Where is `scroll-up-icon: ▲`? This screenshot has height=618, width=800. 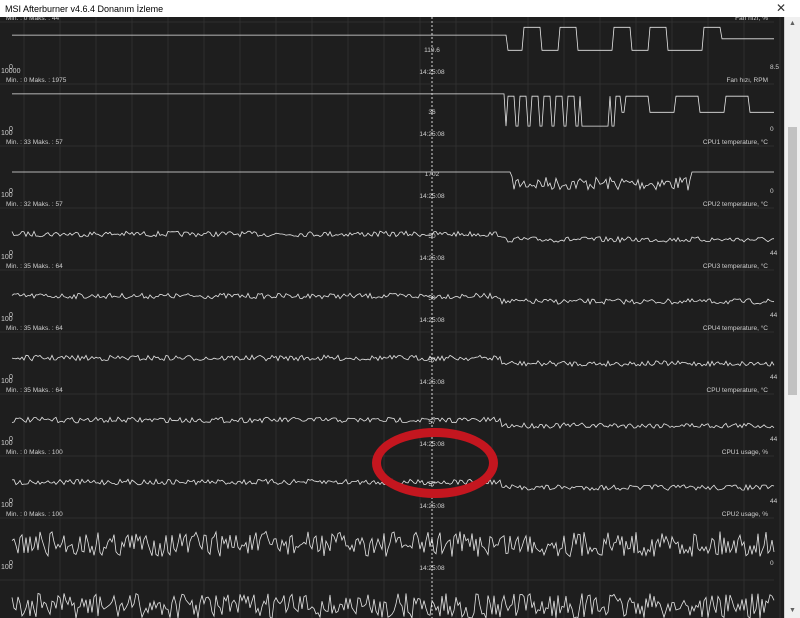
scroll-up-icon: ▲ is located at coordinates (792, 24).